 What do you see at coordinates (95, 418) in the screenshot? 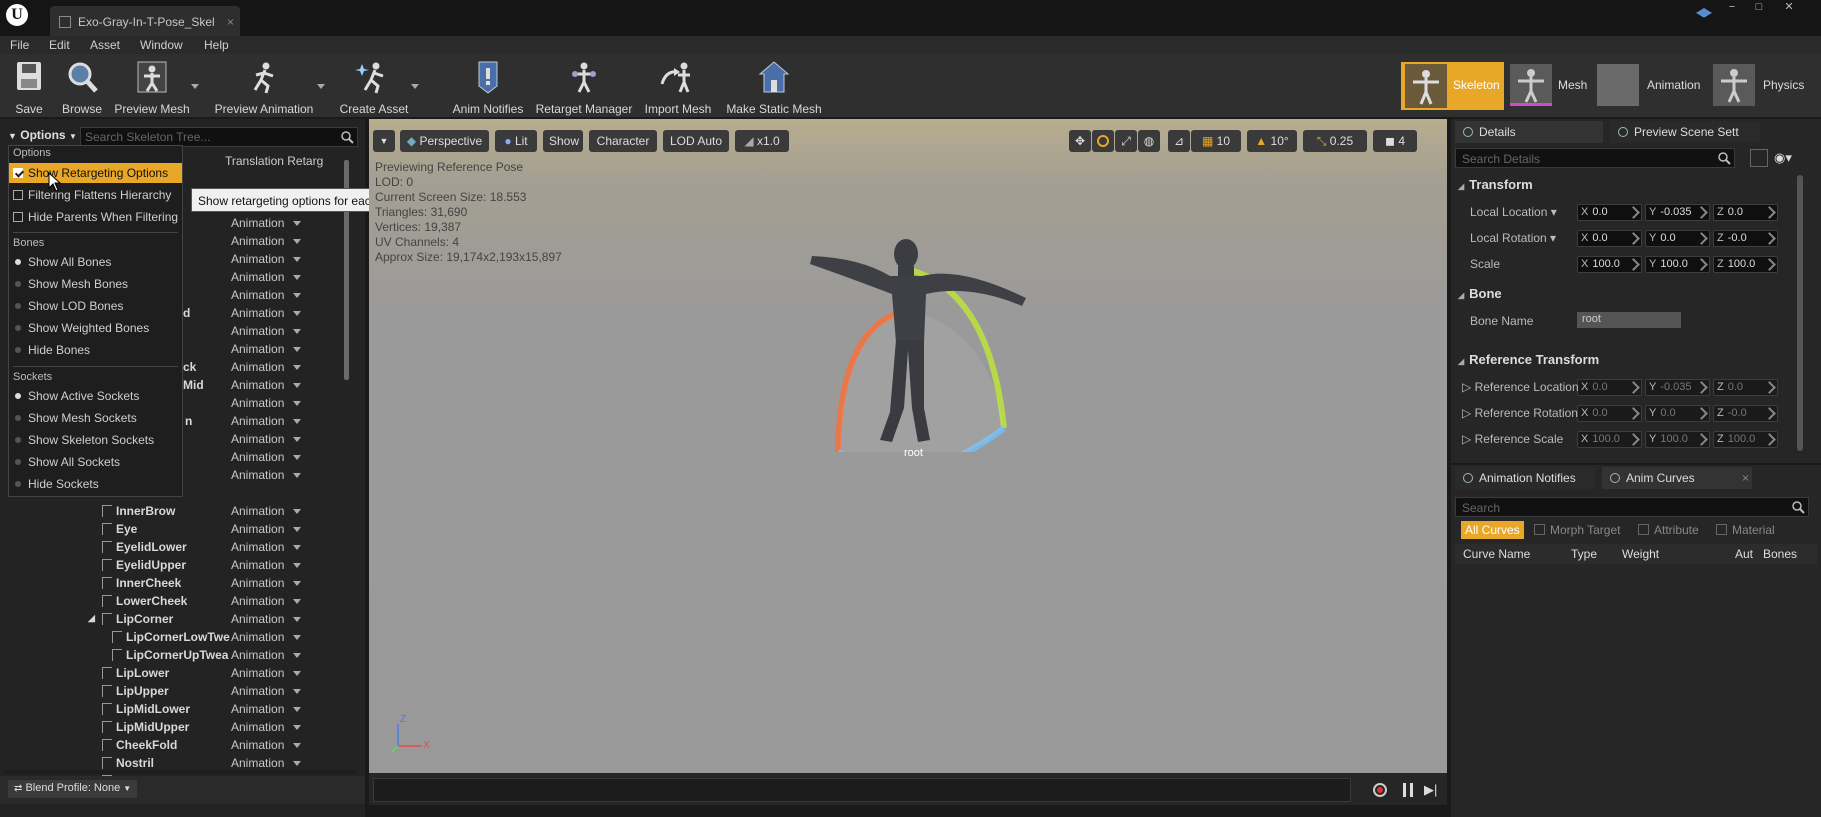
I see `menu-item-show-mesh-sockets: Show Mesh Sockets` at bounding box center [95, 418].